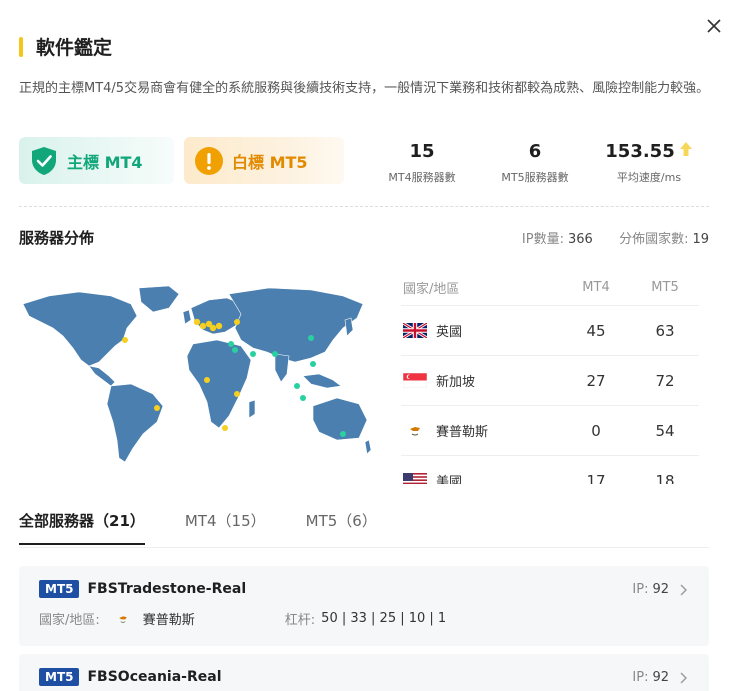  I want to click on country-name: 美國, so click(449, 479).